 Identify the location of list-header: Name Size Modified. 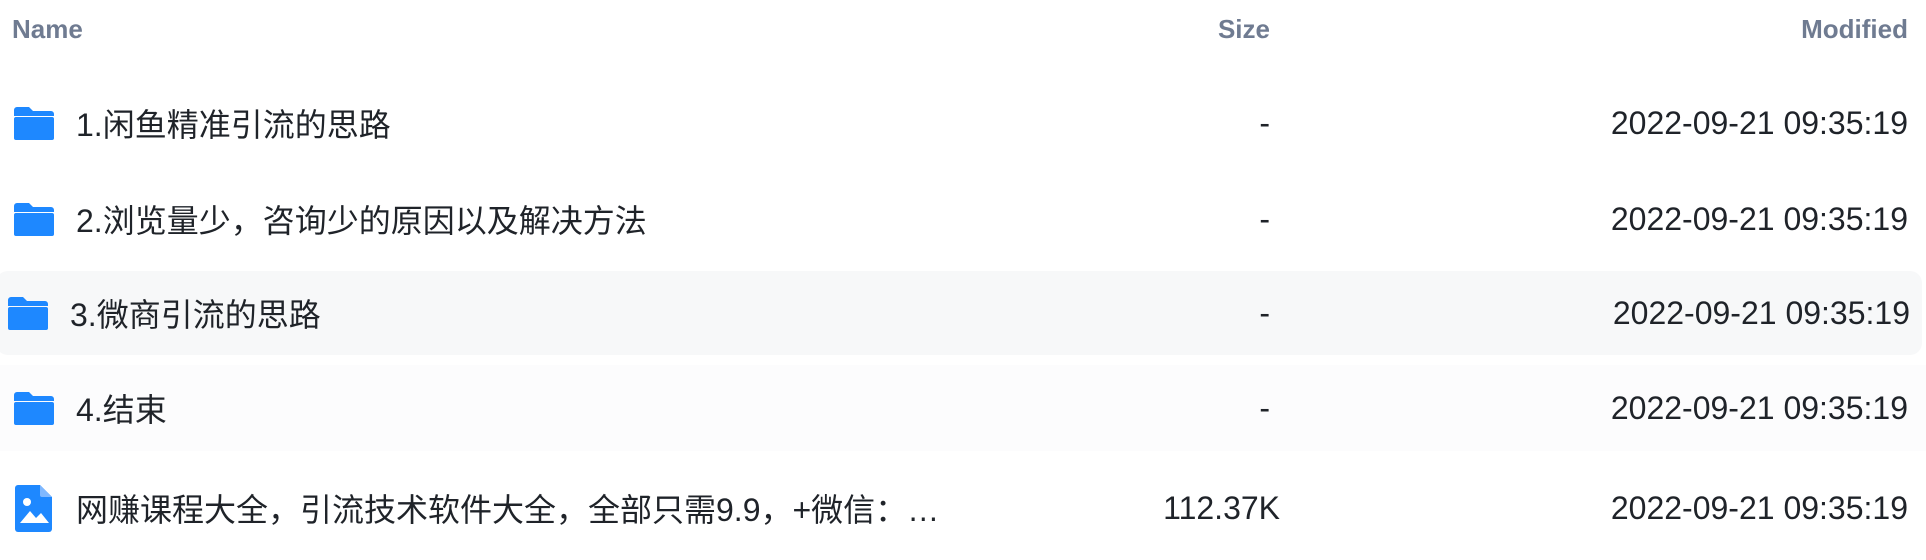
(963, 29).